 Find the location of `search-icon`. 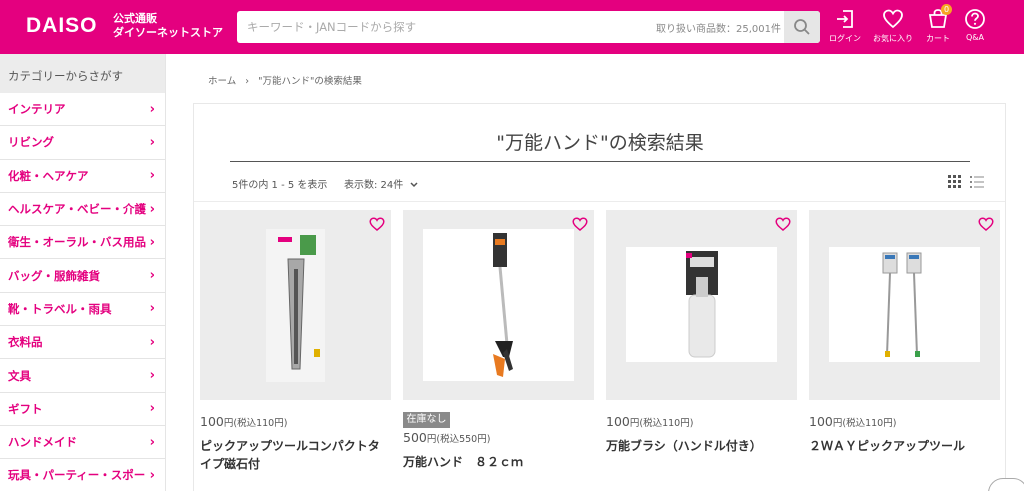

search-icon is located at coordinates (802, 27).